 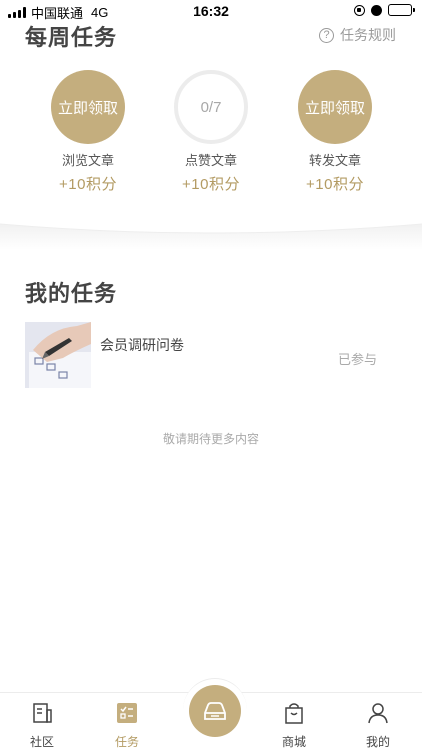 I want to click on my-tasks-title: 我的任务, so click(x=71, y=293).